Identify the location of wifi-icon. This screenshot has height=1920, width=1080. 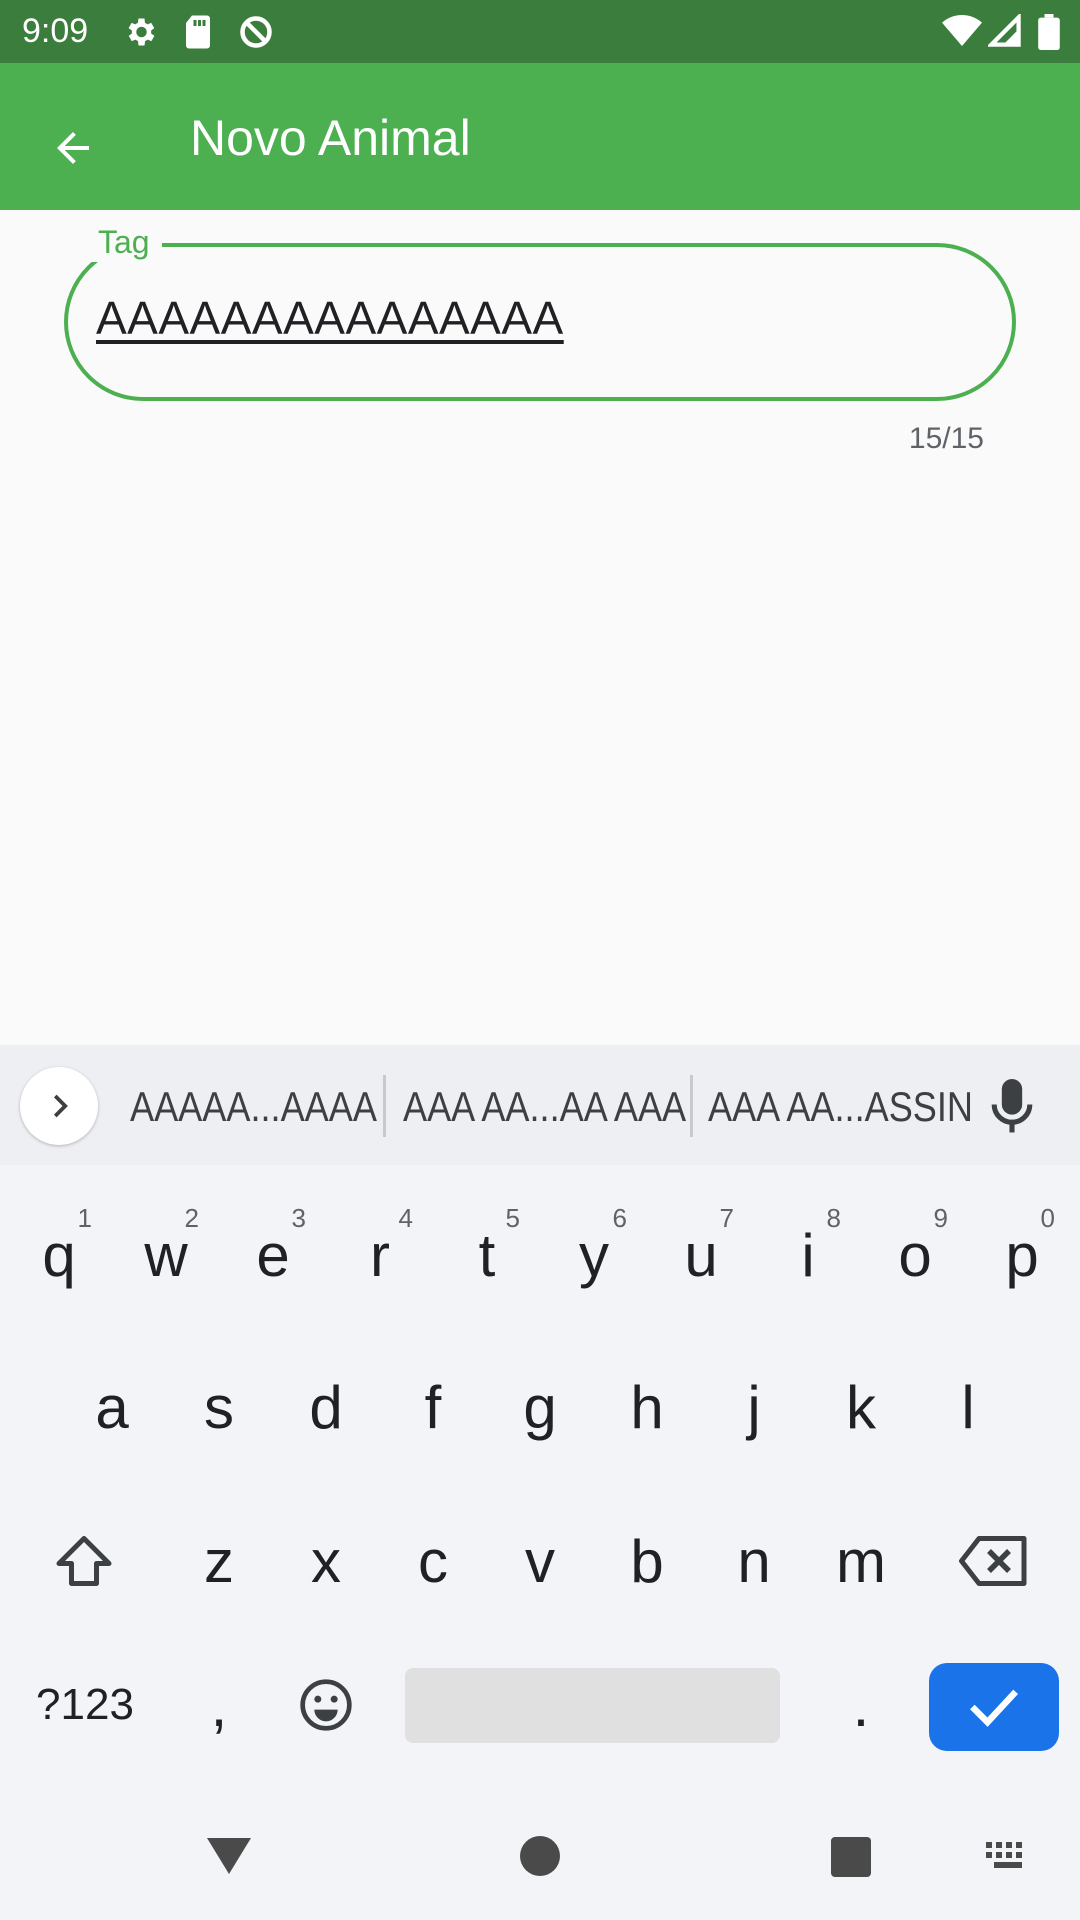
(962, 33).